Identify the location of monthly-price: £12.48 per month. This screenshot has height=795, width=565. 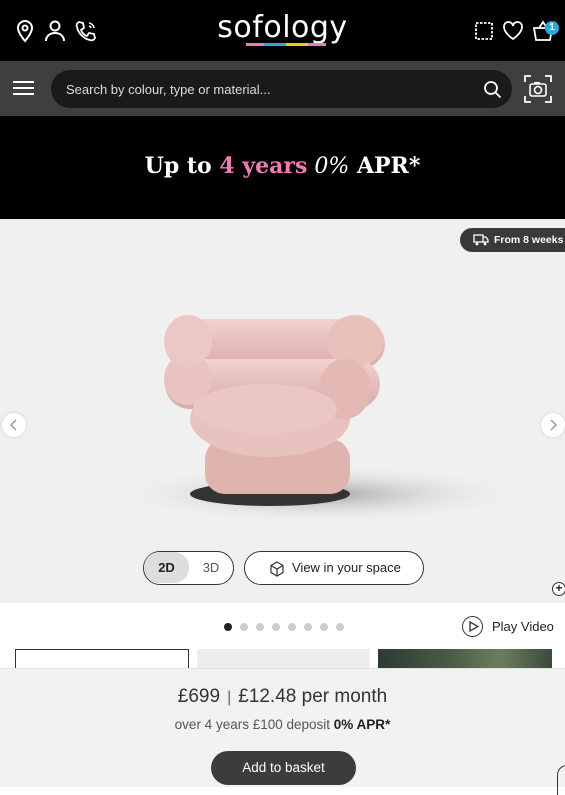
(313, 696).